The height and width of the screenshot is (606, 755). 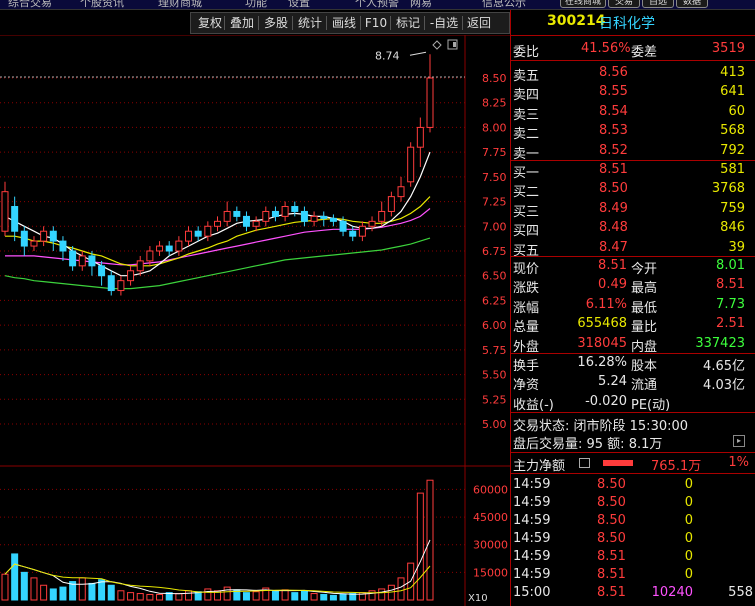 I want to click on top-button: 在线商城, so click(x=583, y=4).